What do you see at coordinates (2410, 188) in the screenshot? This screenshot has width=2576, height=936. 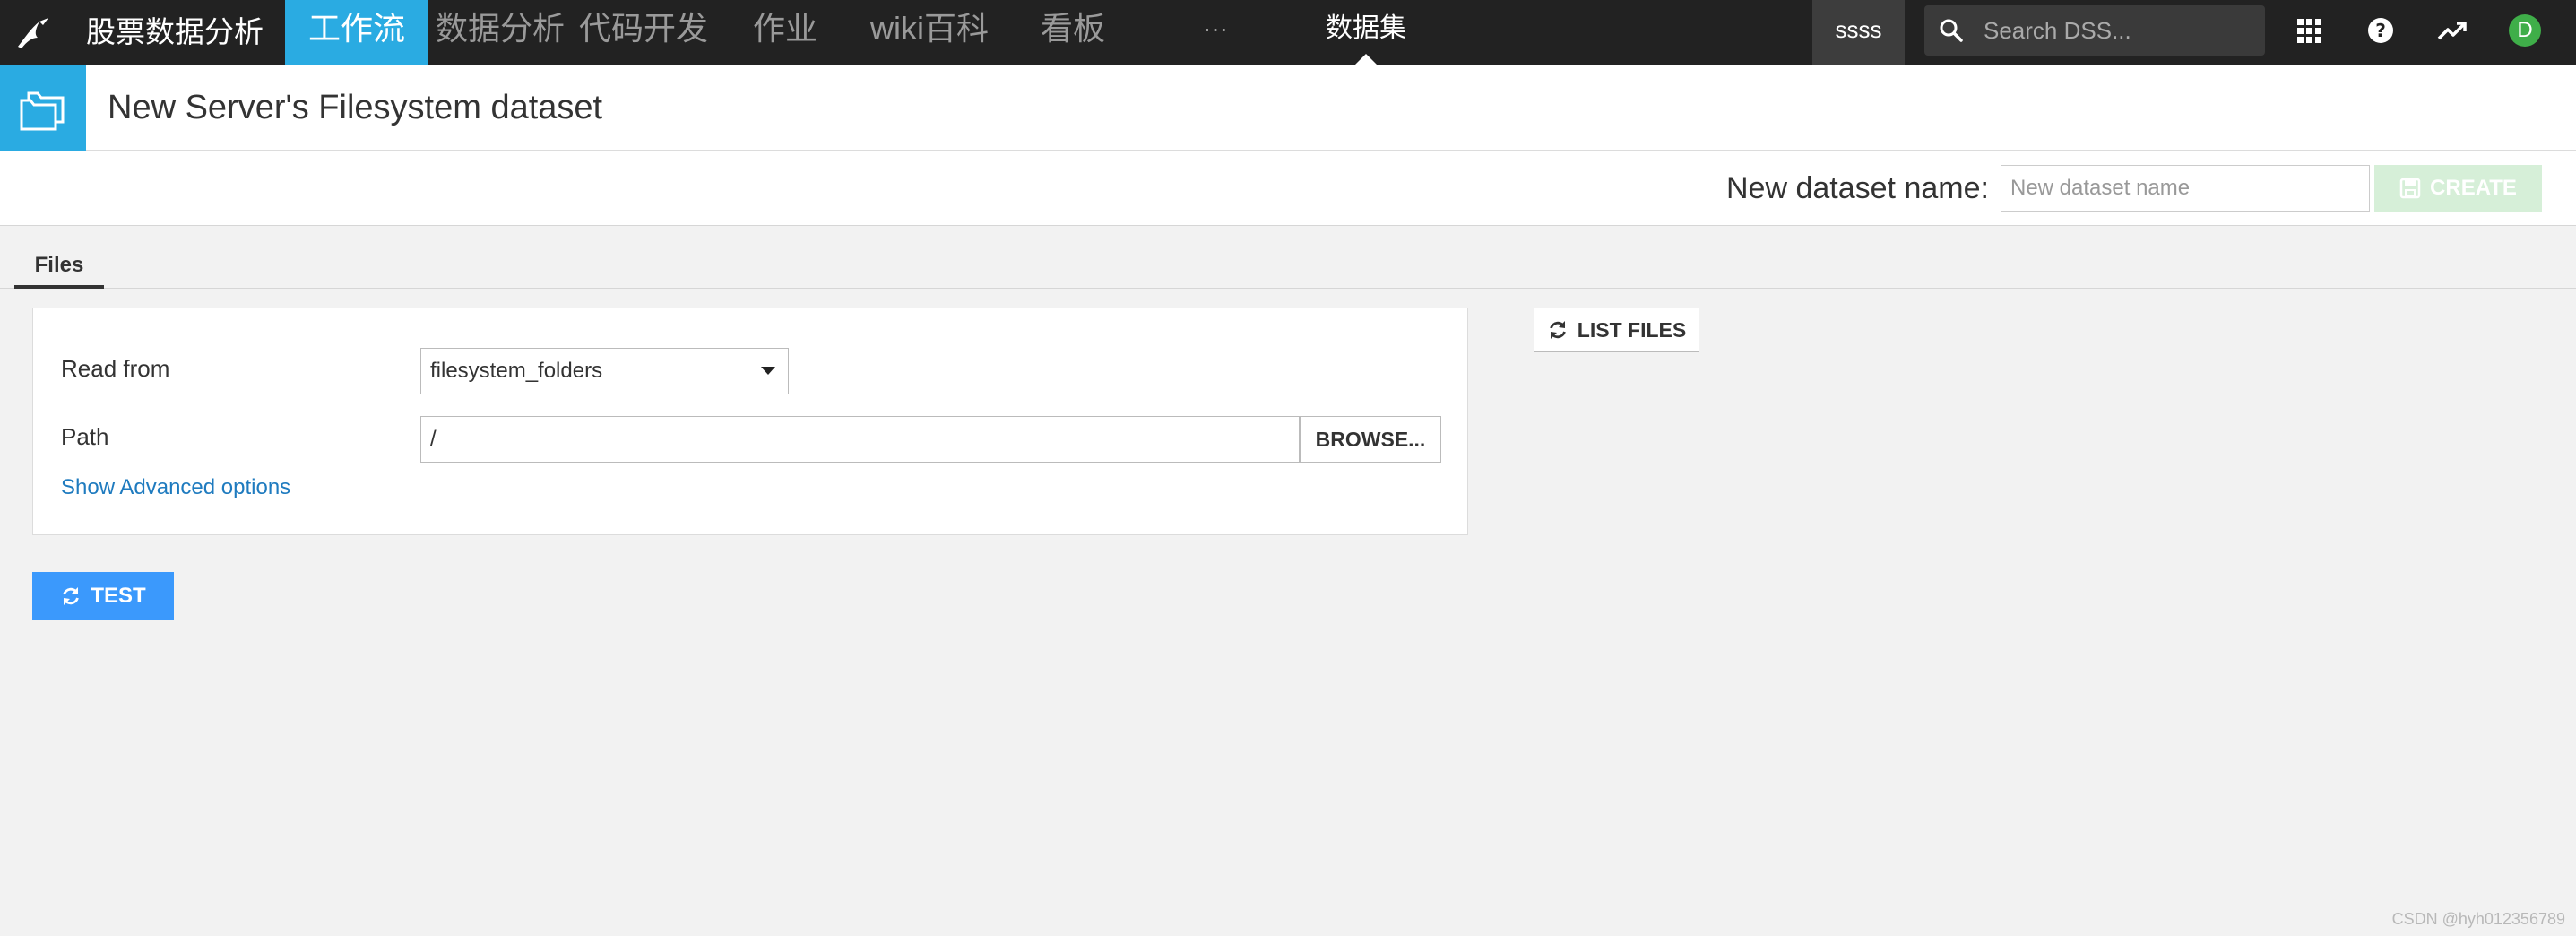 I see `save-icon` at bounding box center [2410, 188].